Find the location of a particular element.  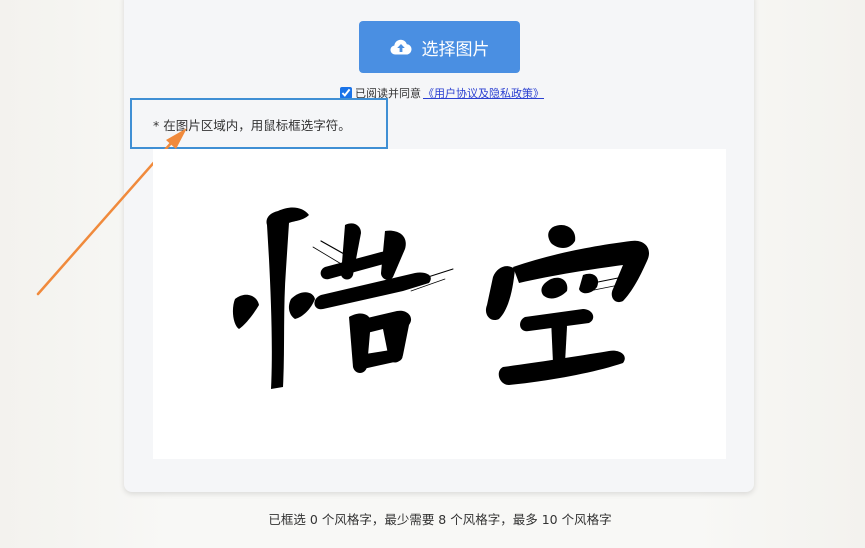

select-image-button: 选择图片 is located at coordinates (439, 47).